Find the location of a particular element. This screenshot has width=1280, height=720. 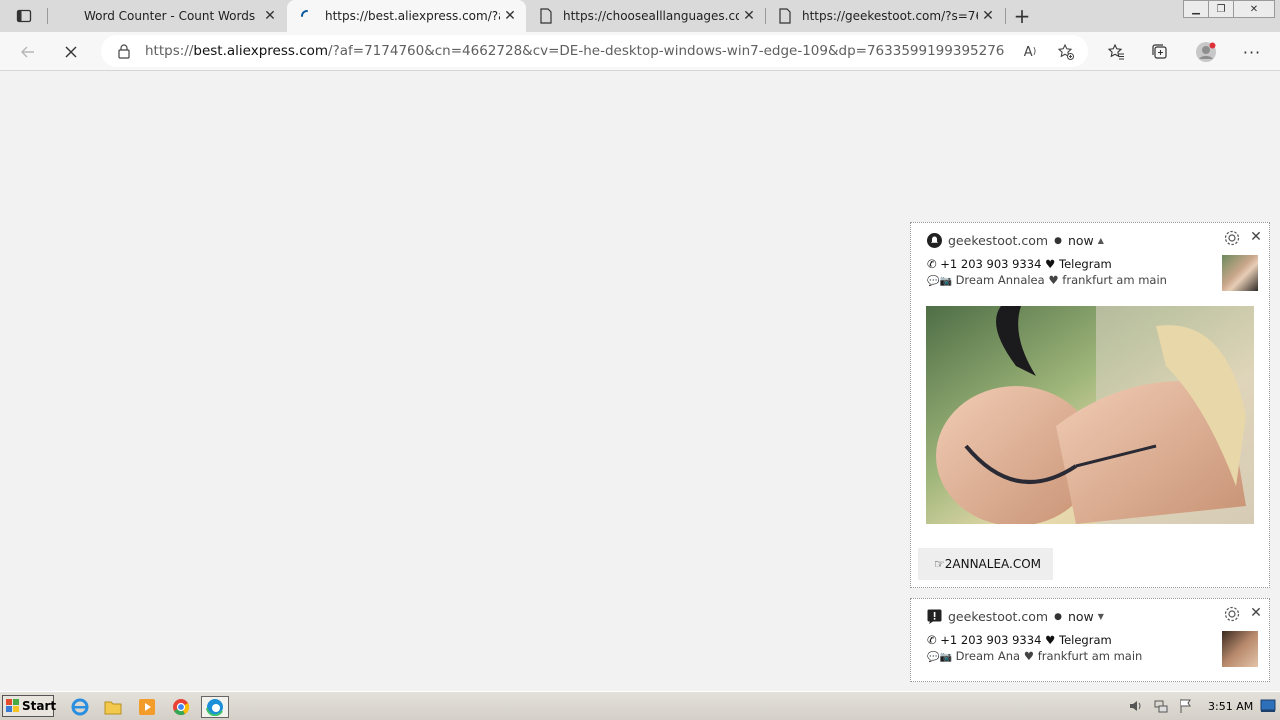

action-label: ☞2ANNALEA.COM is located at coordinates (988, 564).